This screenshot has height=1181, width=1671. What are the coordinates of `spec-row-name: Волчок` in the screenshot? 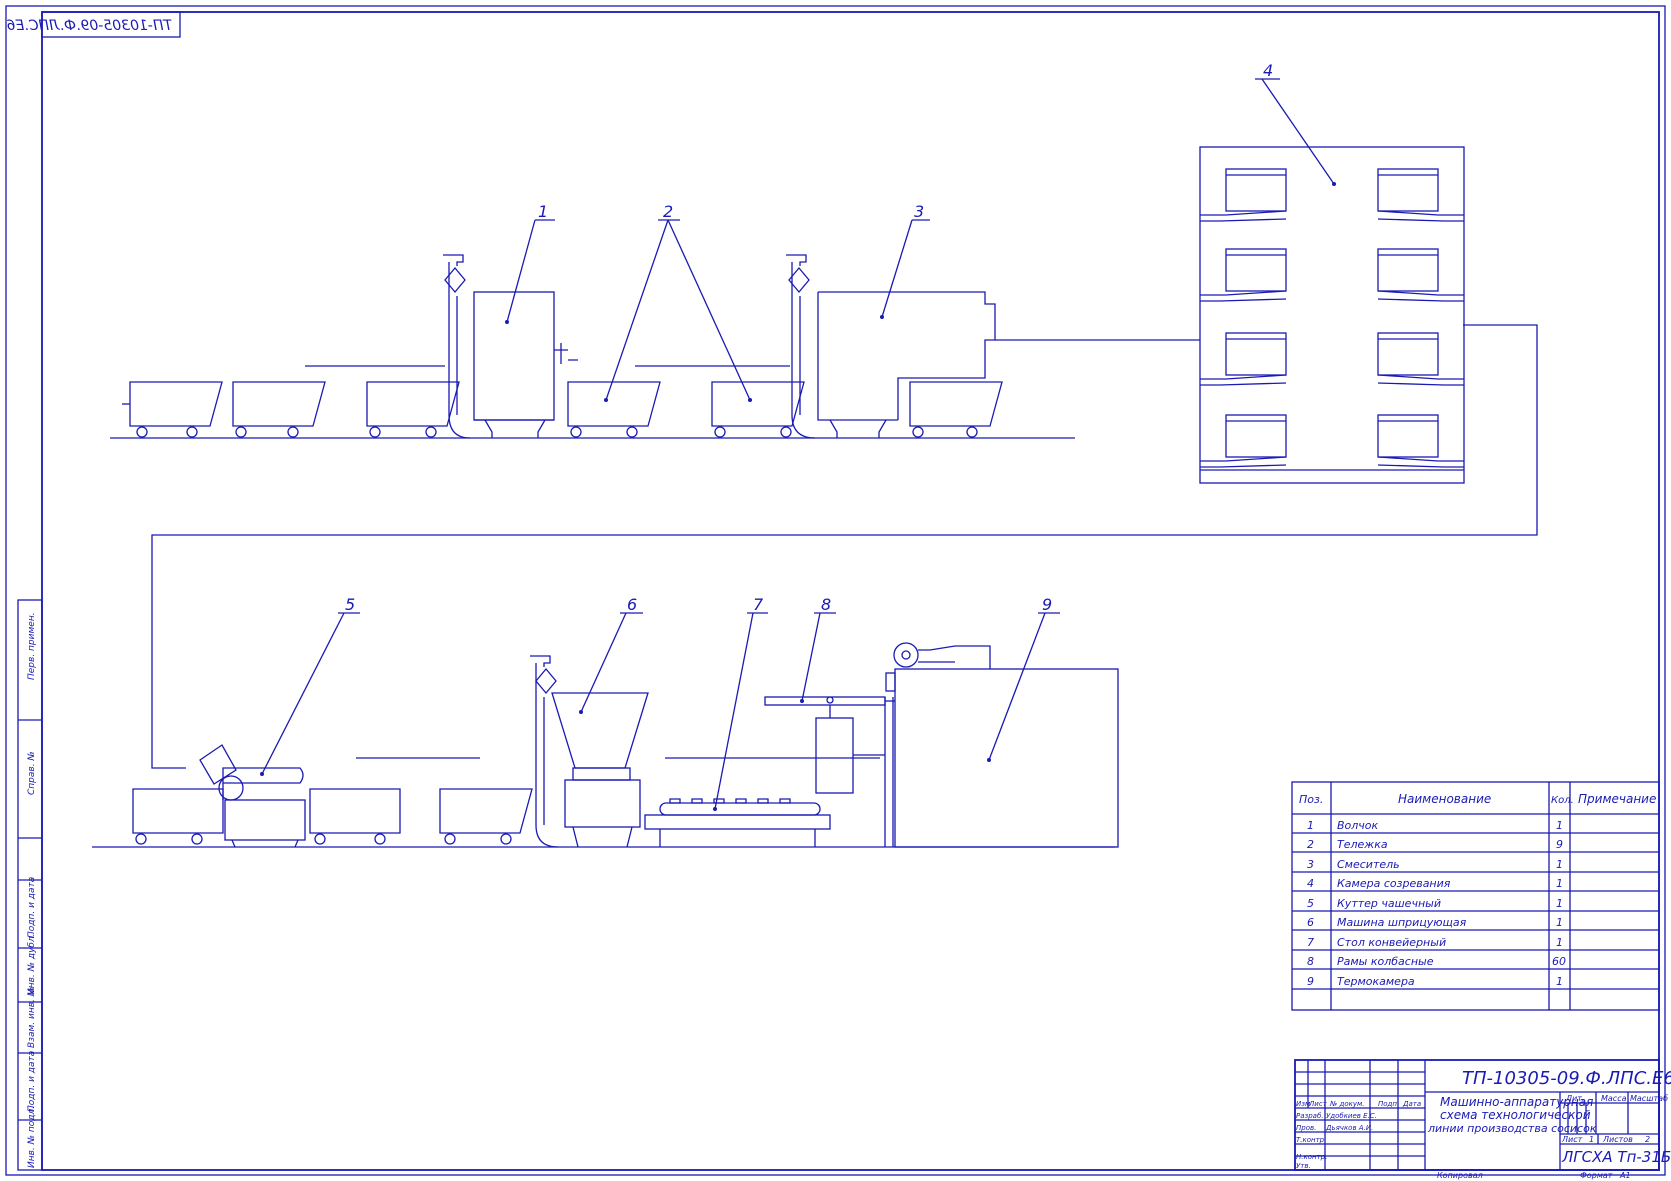 It's located at (1358, 825).